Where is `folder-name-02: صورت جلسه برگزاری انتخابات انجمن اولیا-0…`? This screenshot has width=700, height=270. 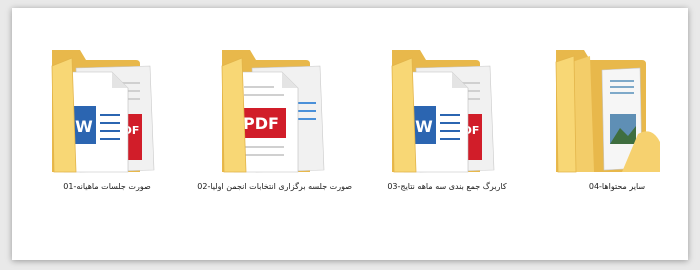 folder-name-02: صورت جلسه برگزاری انتخابات انجمن اولیا-0… is located at coordinates (274, 186).